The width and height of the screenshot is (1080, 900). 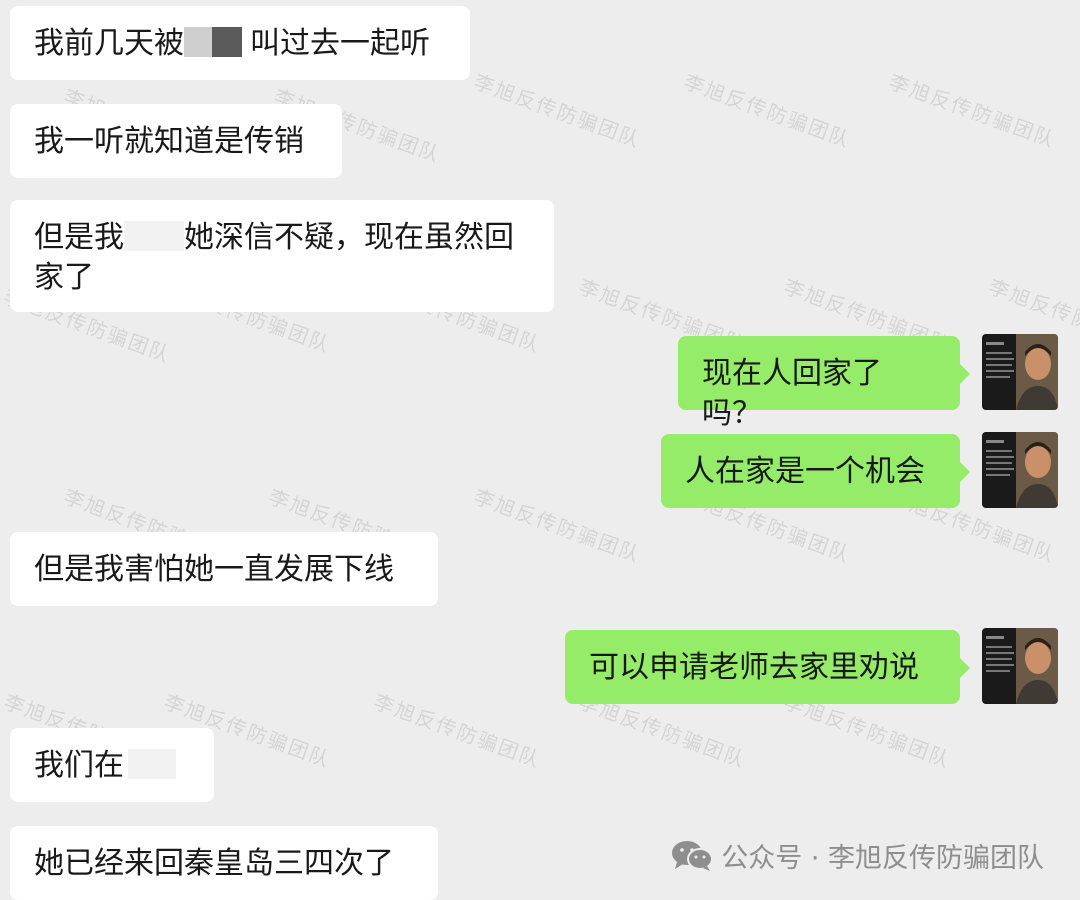 What do you see at coordinates (805, 471) in the screenshot?
I see `message-text: 人在家是一个机会` at bounding box center [805, 471].